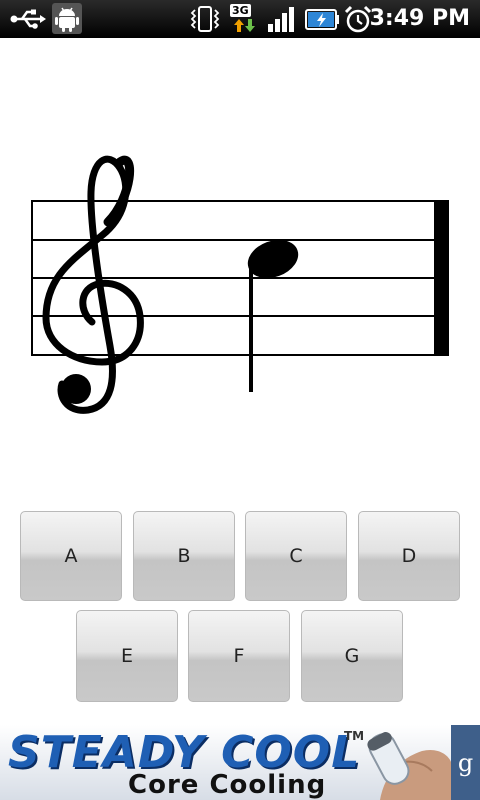 The width and height of the screenshot is (480, 800). I want to click on ad-network-icon: g, so click(465, 762).